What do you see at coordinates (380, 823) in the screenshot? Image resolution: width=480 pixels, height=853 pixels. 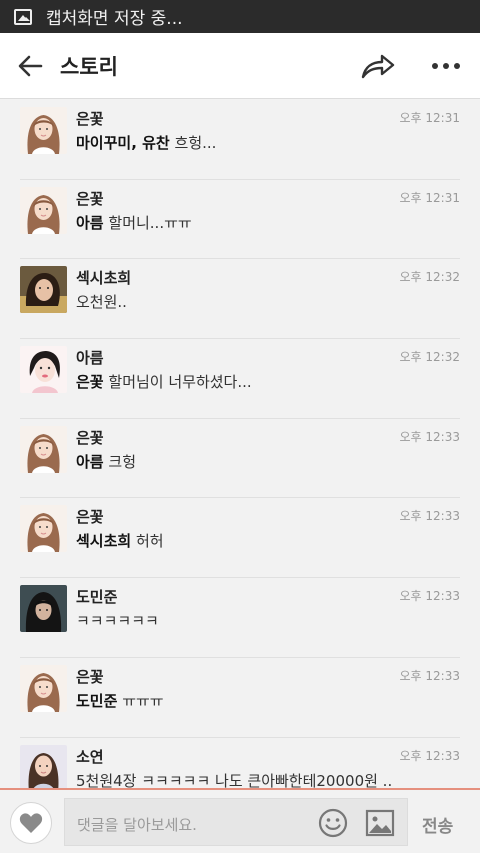 I see `photo-icon` at bounding box center [380, 823].